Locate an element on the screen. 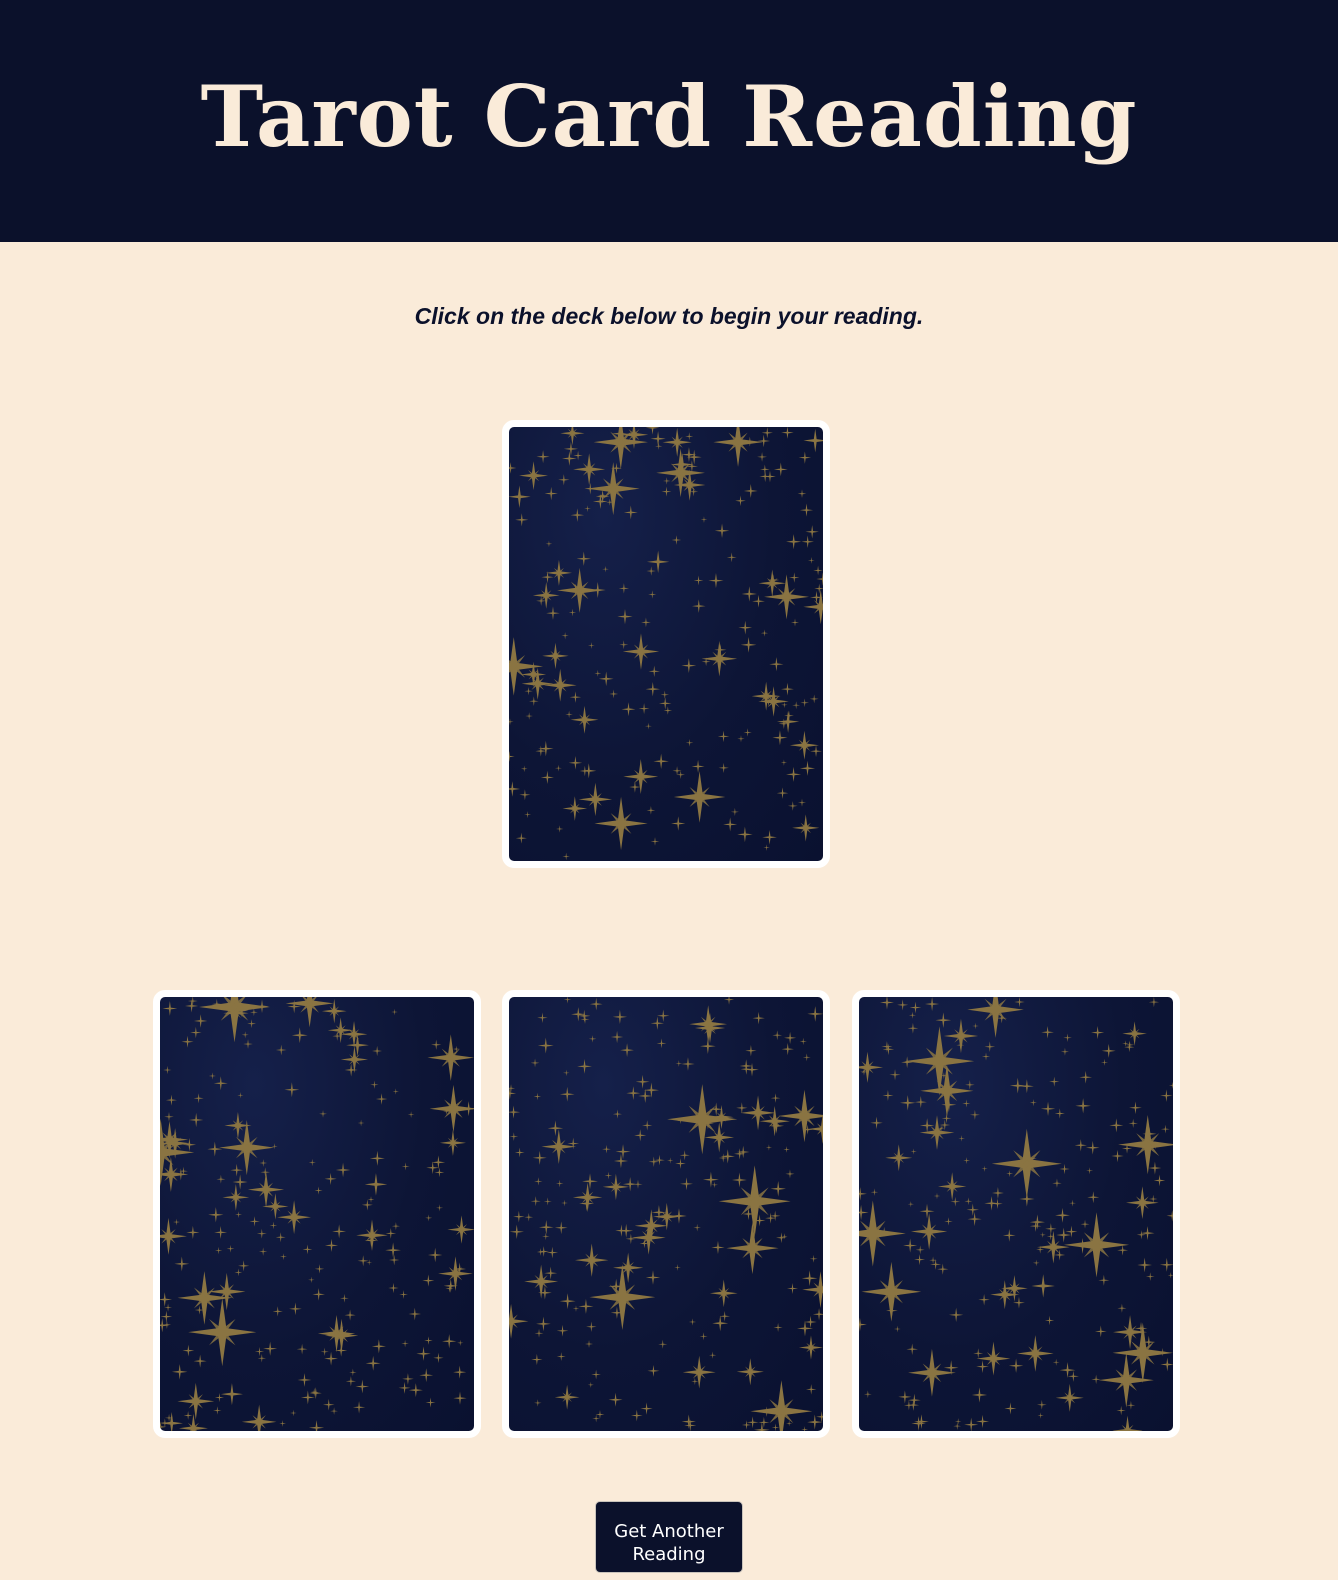 The height and width of the screenshot is (1580, 1338). page-title: Tarot Card Reading is located at coordinates (669, 116).